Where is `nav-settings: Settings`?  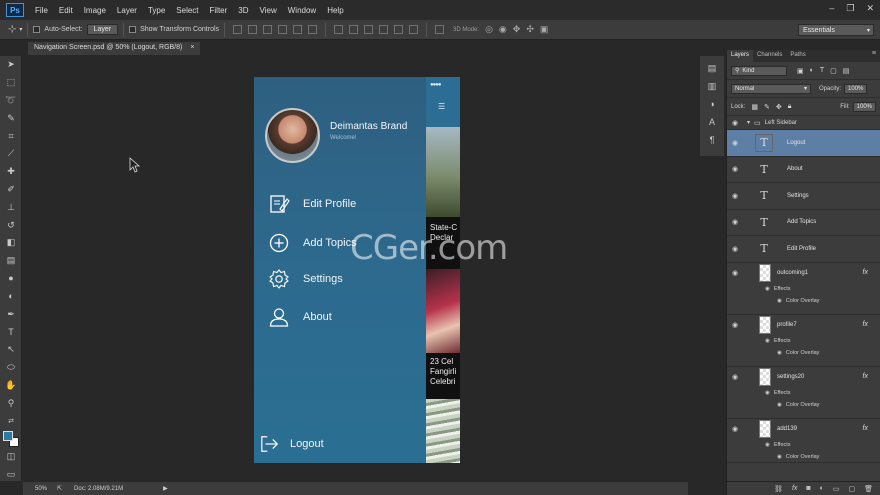
nav-settings: Settings is located at coordinates (305, 279).